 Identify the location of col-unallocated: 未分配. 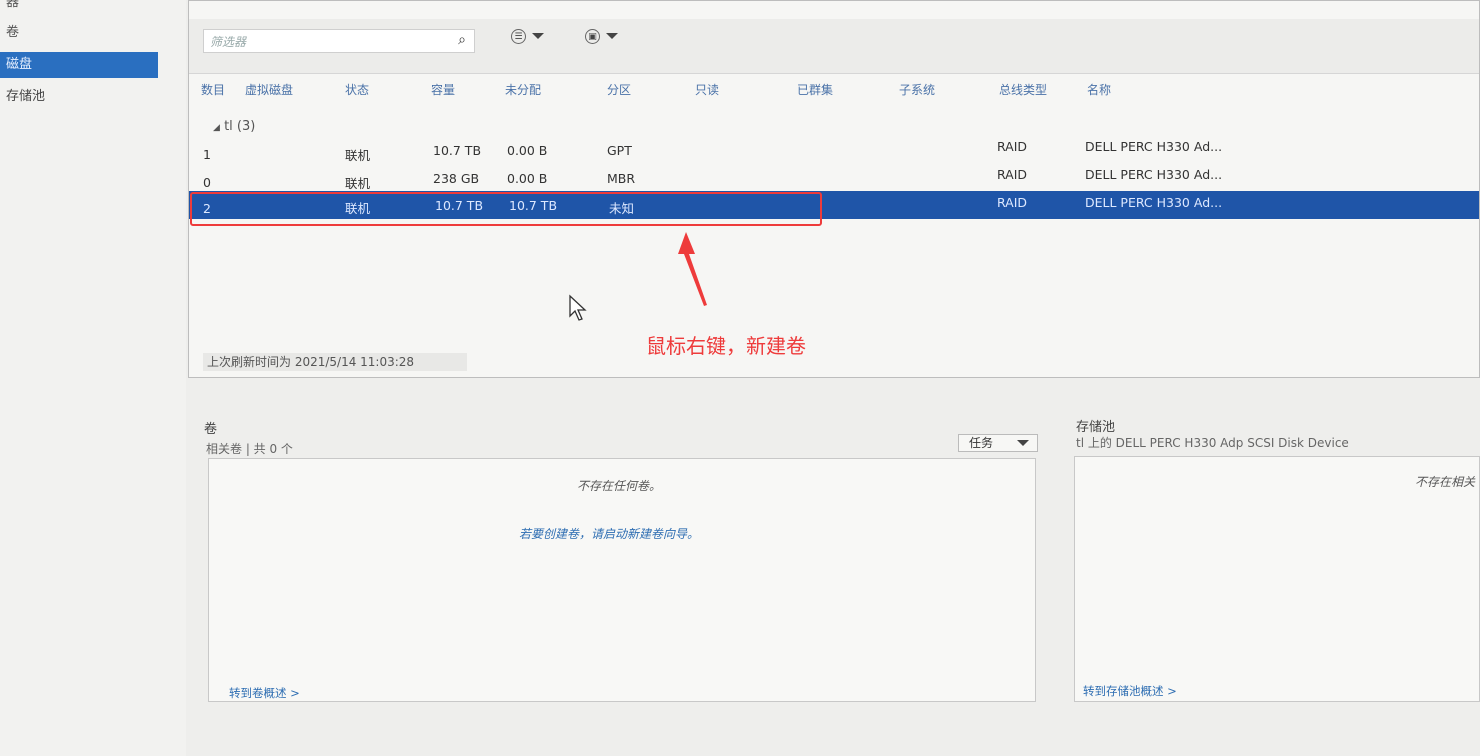
(523, 89).